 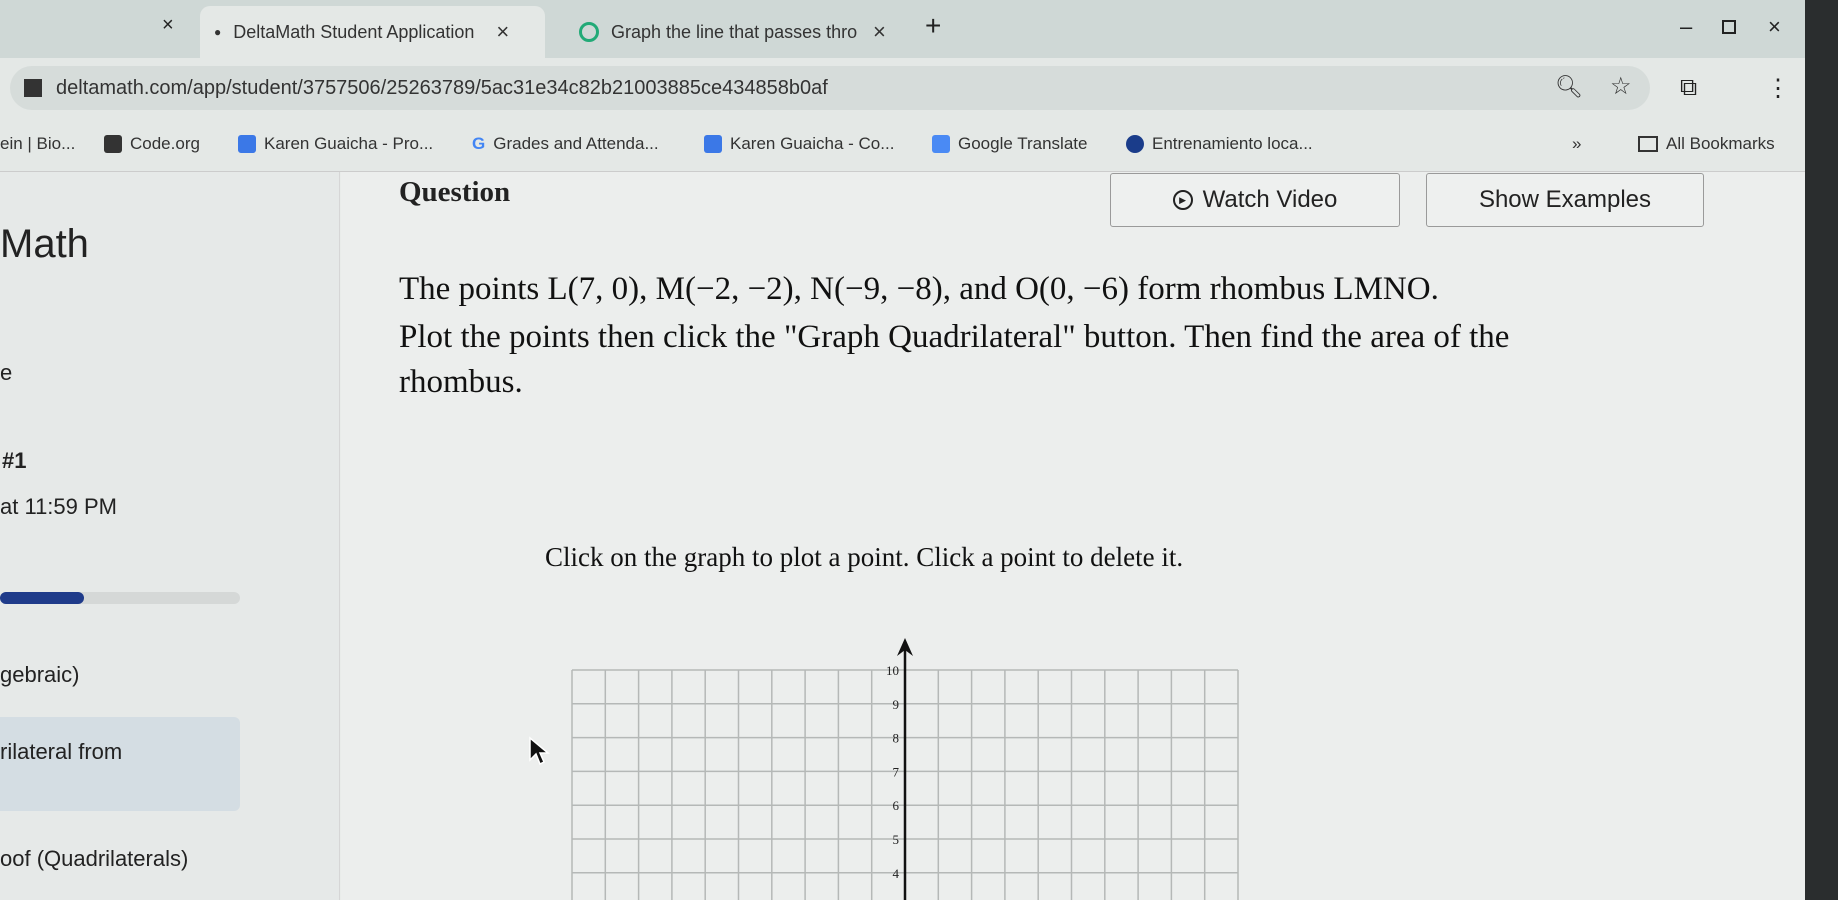 What do you see at coordinates (165, 143) in the screenshot?
I see `bookmark-label: Code.org` at bounding box center [165, 143].